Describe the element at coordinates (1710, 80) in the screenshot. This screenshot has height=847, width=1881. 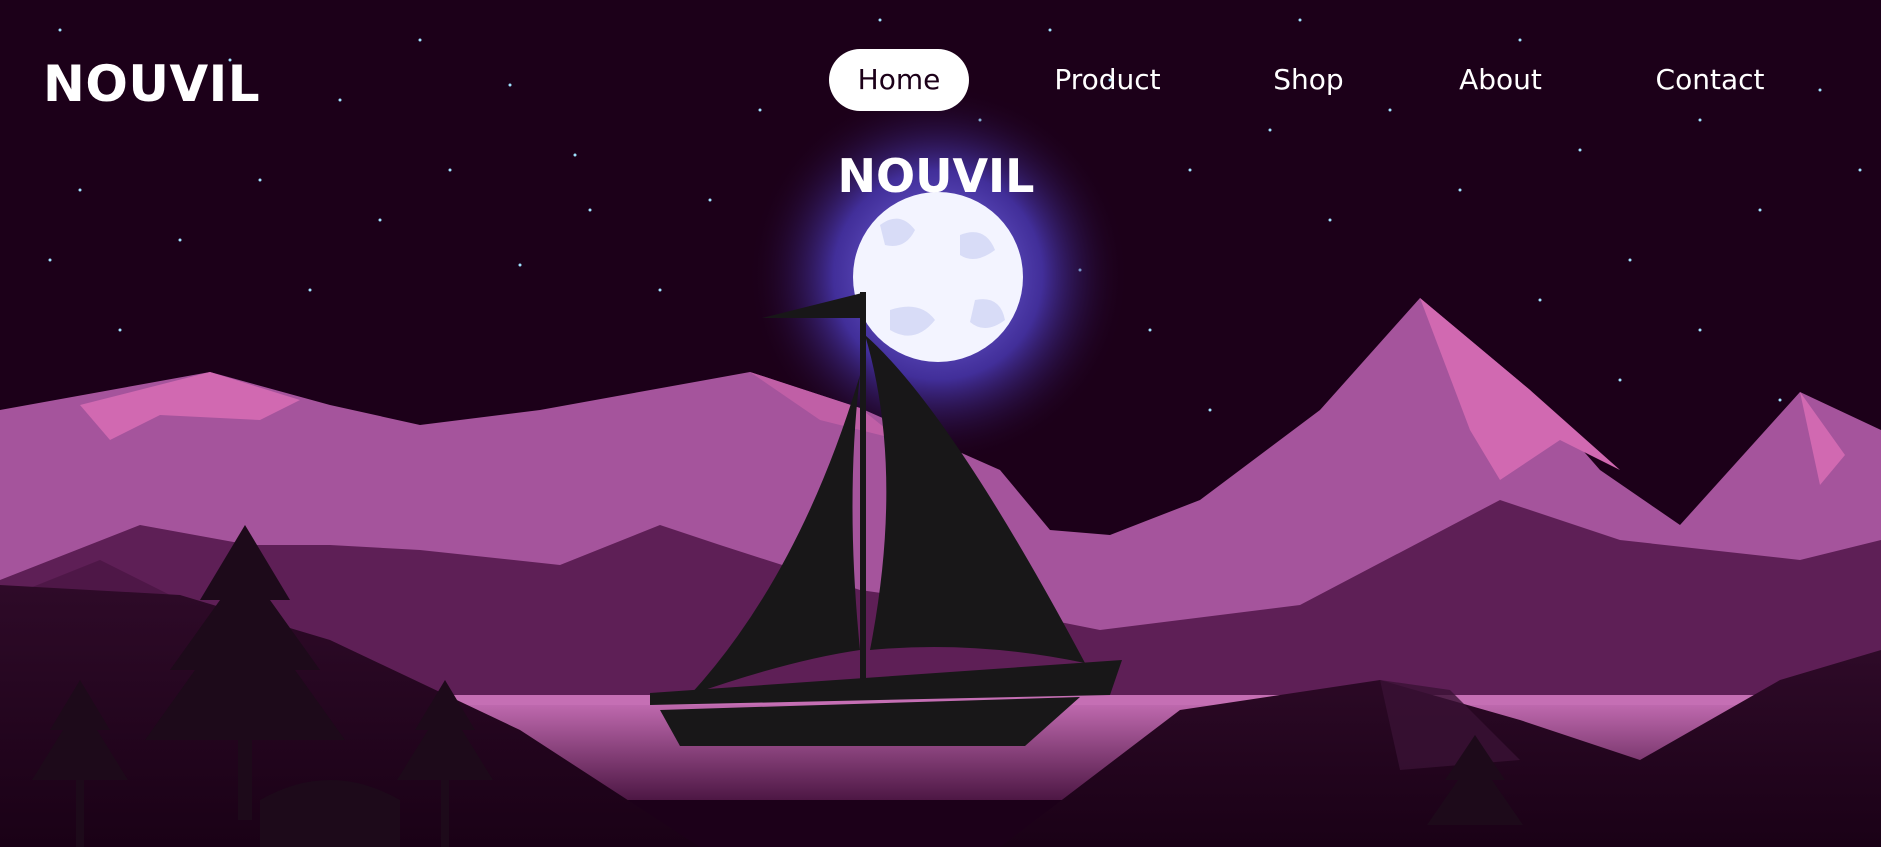
I see `nav-item-contact: Contact` at that location.